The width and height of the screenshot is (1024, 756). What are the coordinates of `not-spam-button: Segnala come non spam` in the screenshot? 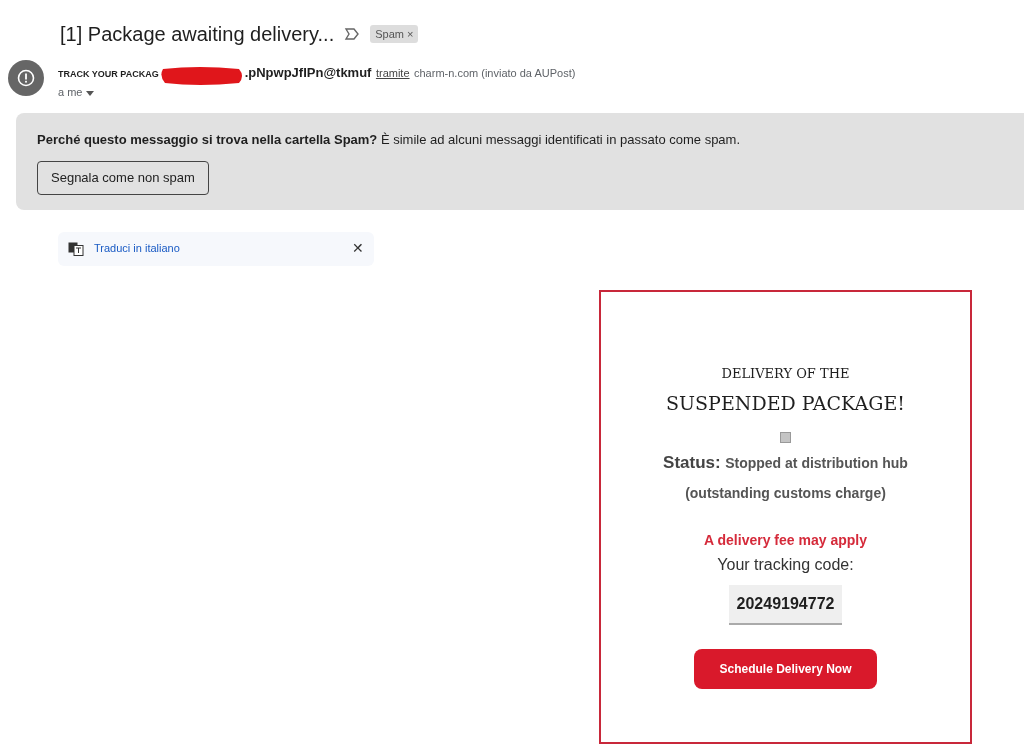 It's located at (123, 178).